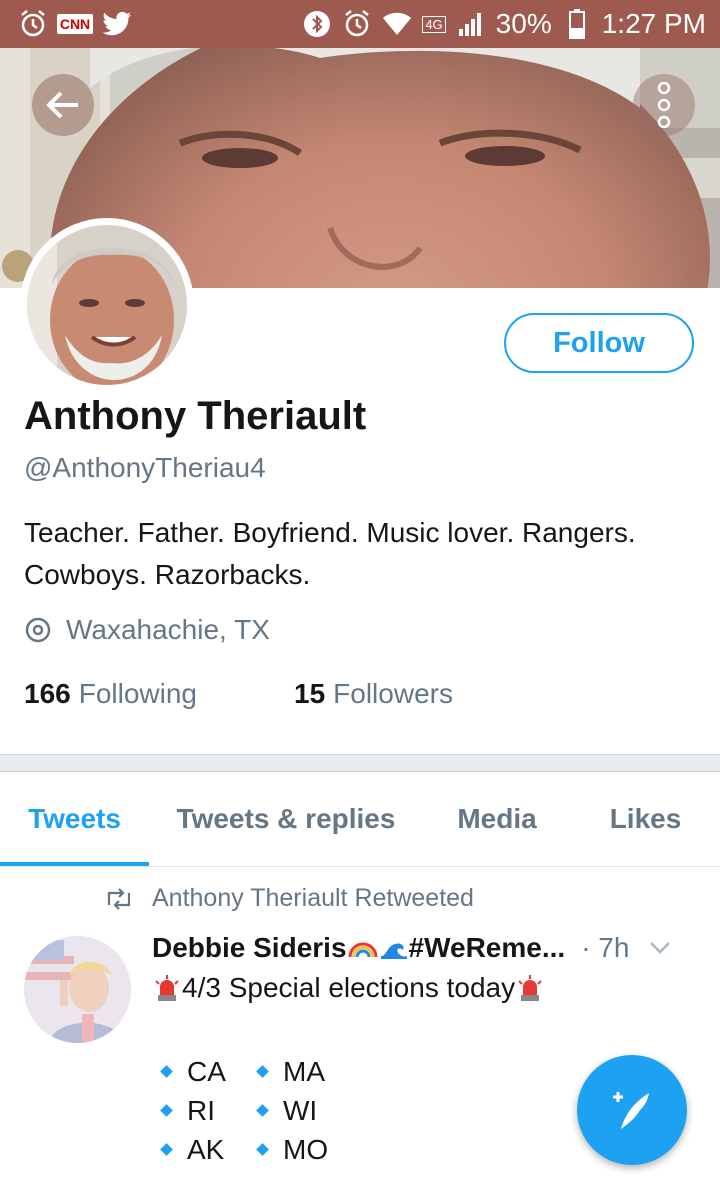 This screenshot has height=1199, width=720. I want to click on arrow-left-icon, so click(62, 105).